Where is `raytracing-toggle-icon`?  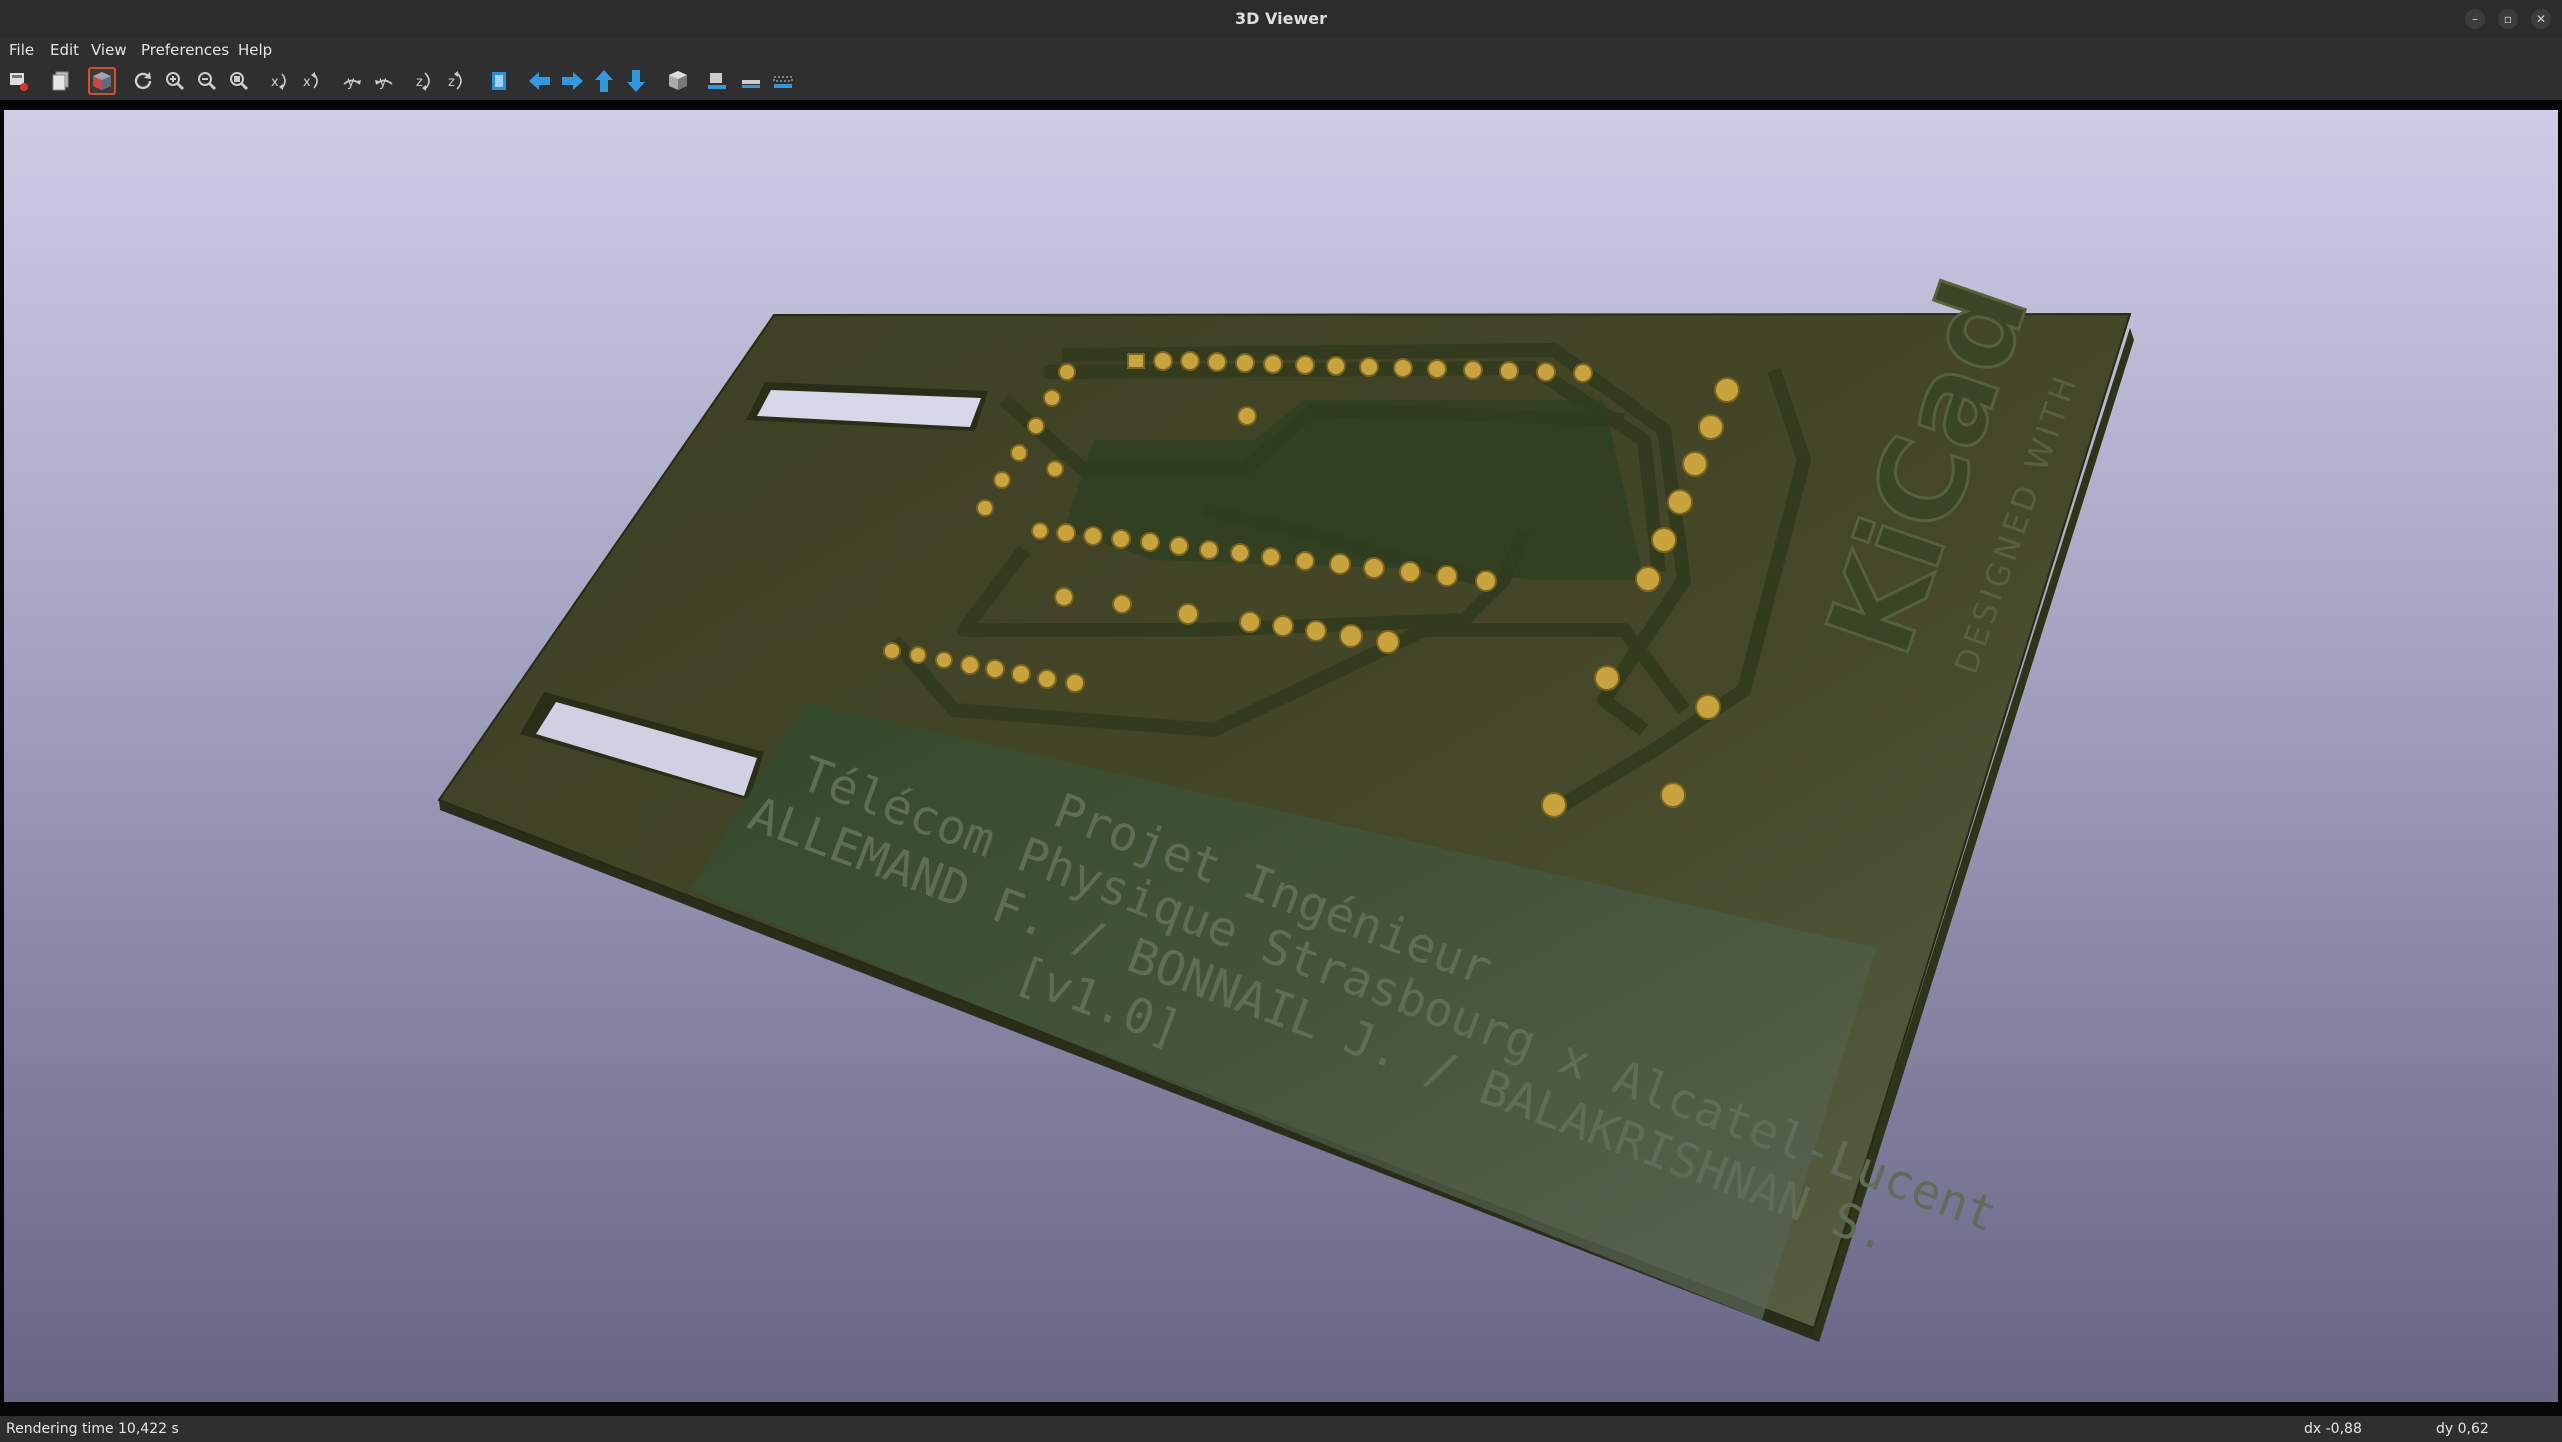
raytracing-toggle-icon is located at coordinates (102, 81).